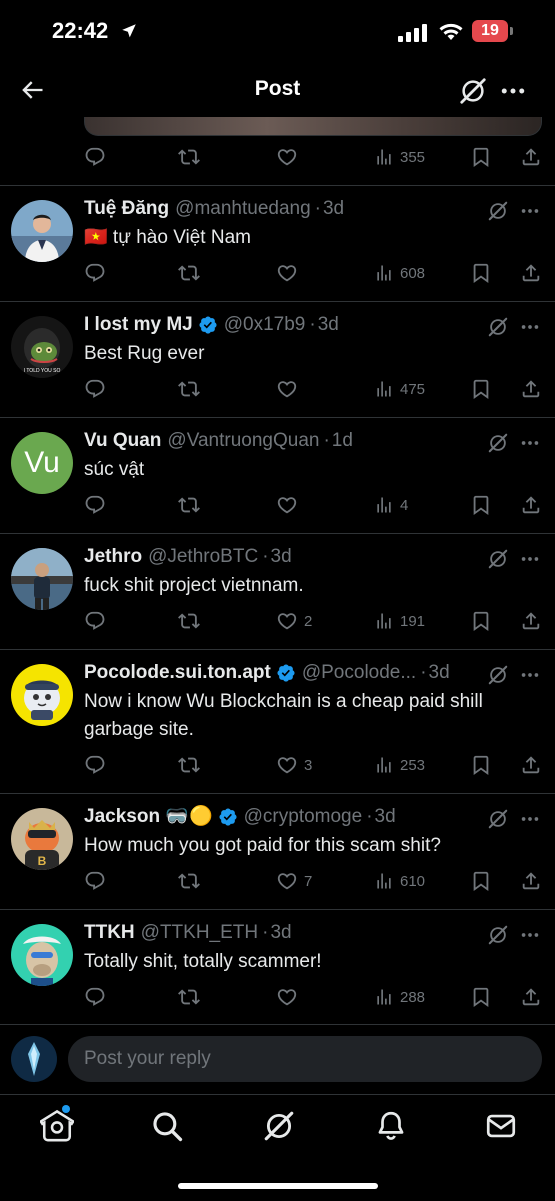  What do you see at coordinates (203, 557) in the screenshot?
I see `user-handle: @JethroBTC` at bounding box center [203, 557].